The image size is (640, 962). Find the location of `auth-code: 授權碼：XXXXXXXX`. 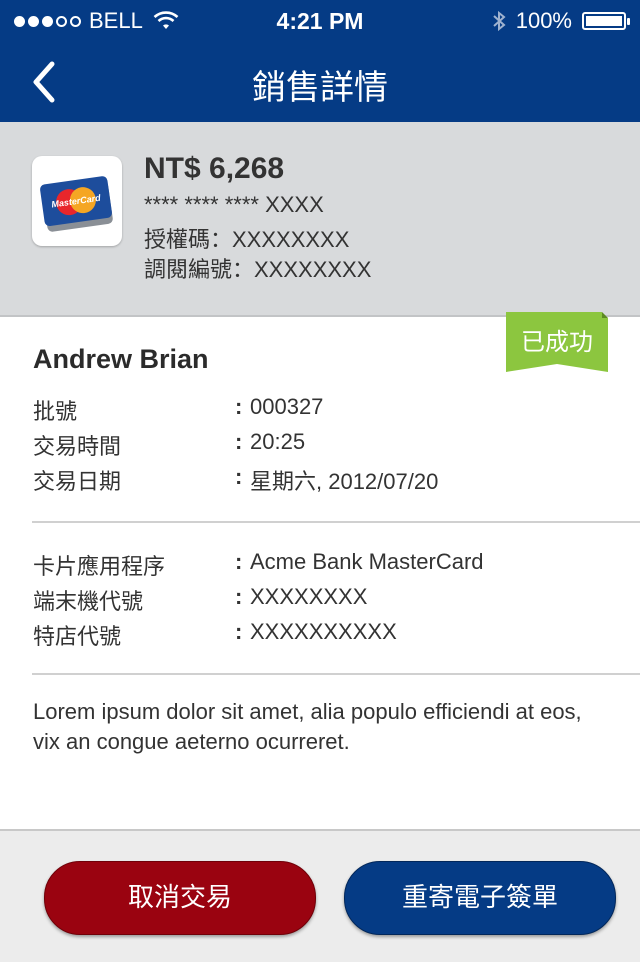

auth-code: 授權碼：XXXXXXXX is located at coordinates (247, 239).